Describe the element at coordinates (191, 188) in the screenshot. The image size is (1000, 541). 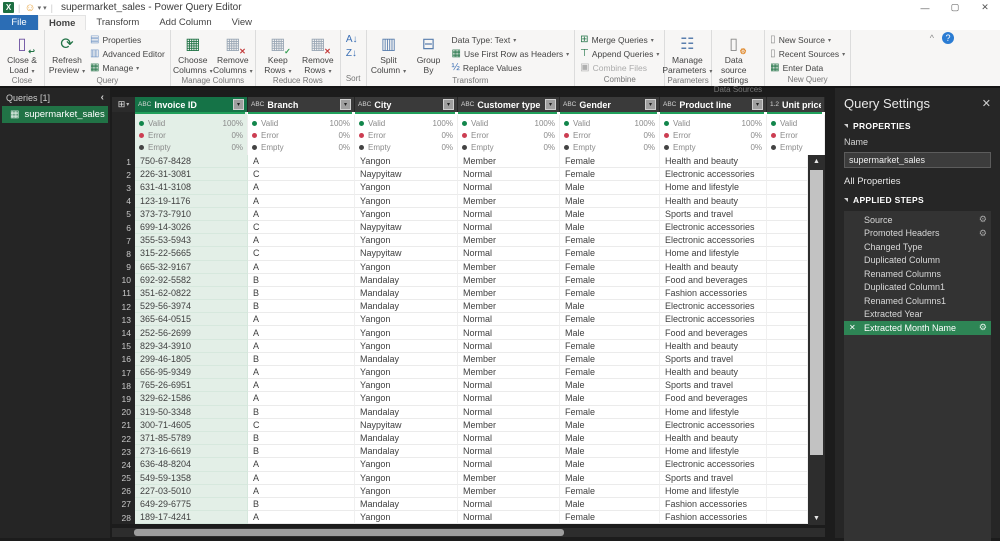
I see `cell-invoice-id: 631-41-3108` at that location.